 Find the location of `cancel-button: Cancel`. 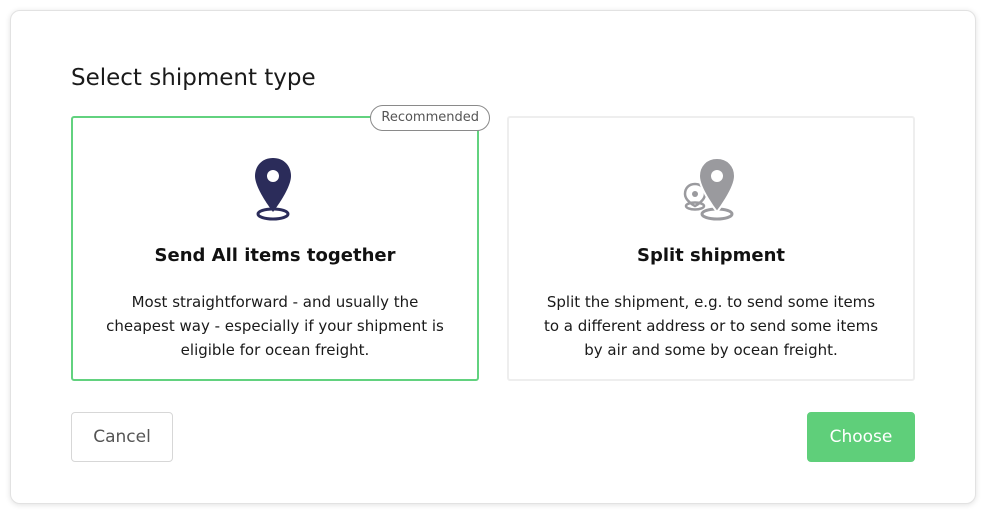

cancel-button: Cancel is located at coordinates (122, 437).